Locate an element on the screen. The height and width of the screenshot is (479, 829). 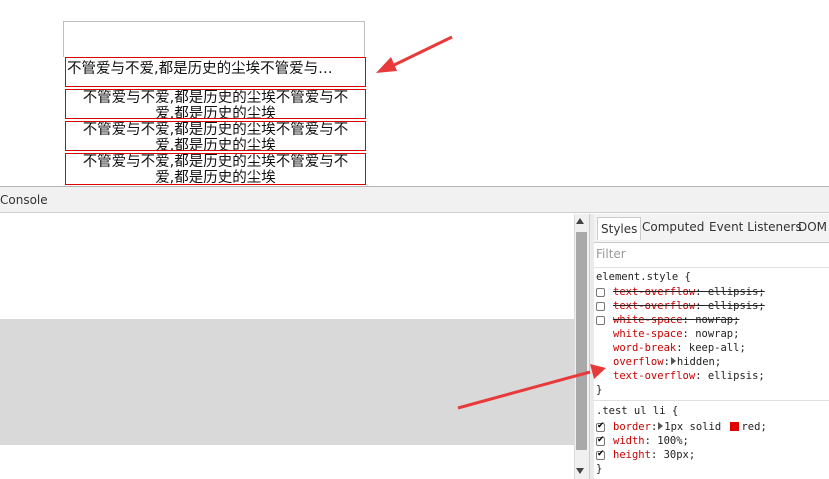
arrow-to-truncated-item is located at coordinates (414, 54).